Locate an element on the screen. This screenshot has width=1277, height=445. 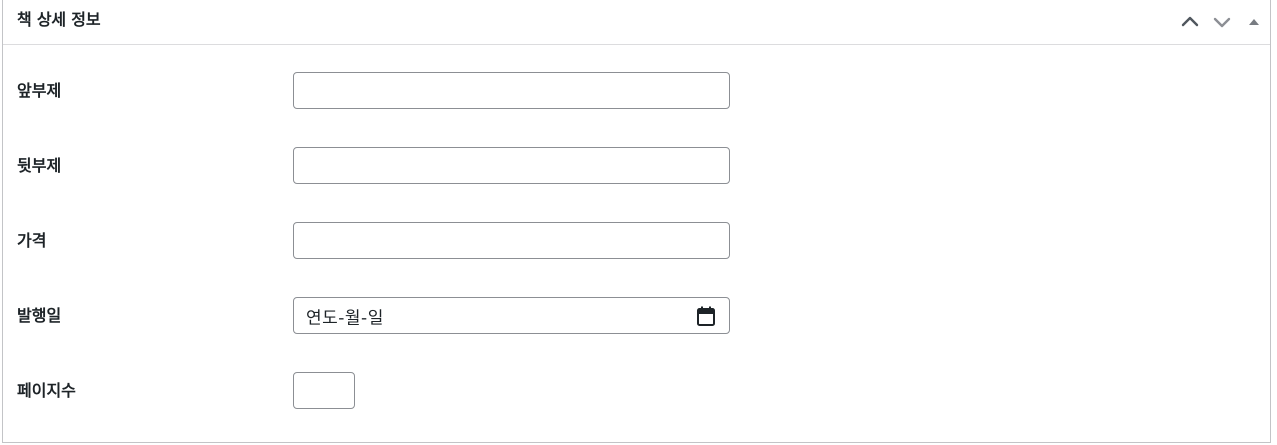
move-up-button is located at coordinates (1190, 22).